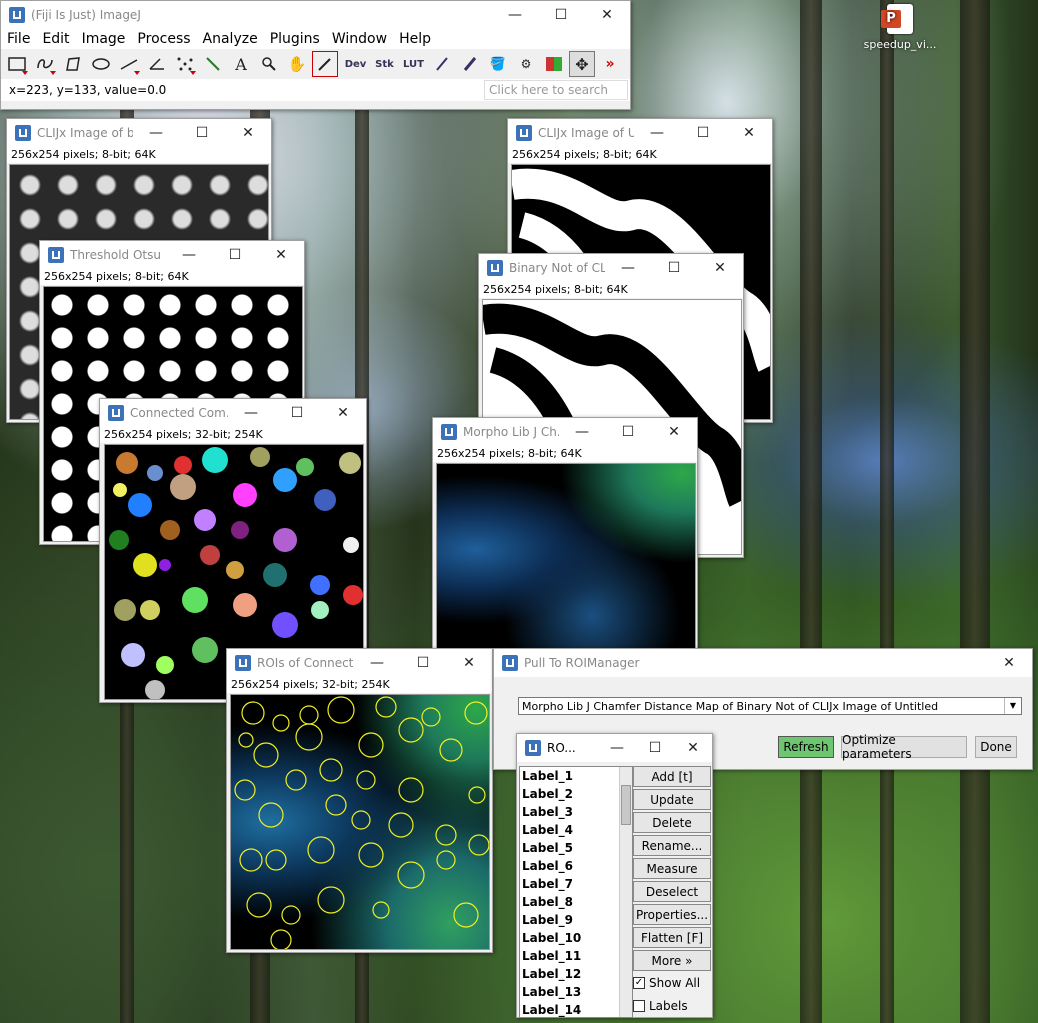 The image size is (1038, 1023). I want to click on magnifier-tool-icon, so click(269, 64).